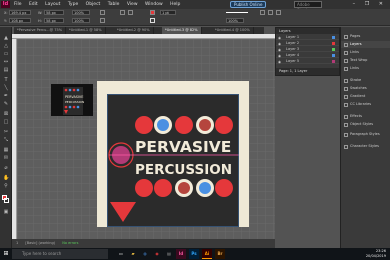 The height and width of the screenshot is (260, 390). What do you see at coordinates (6, 158) in the screenshot?
I see `note-tool-icon: ✉` at bounding box center [6, 158].